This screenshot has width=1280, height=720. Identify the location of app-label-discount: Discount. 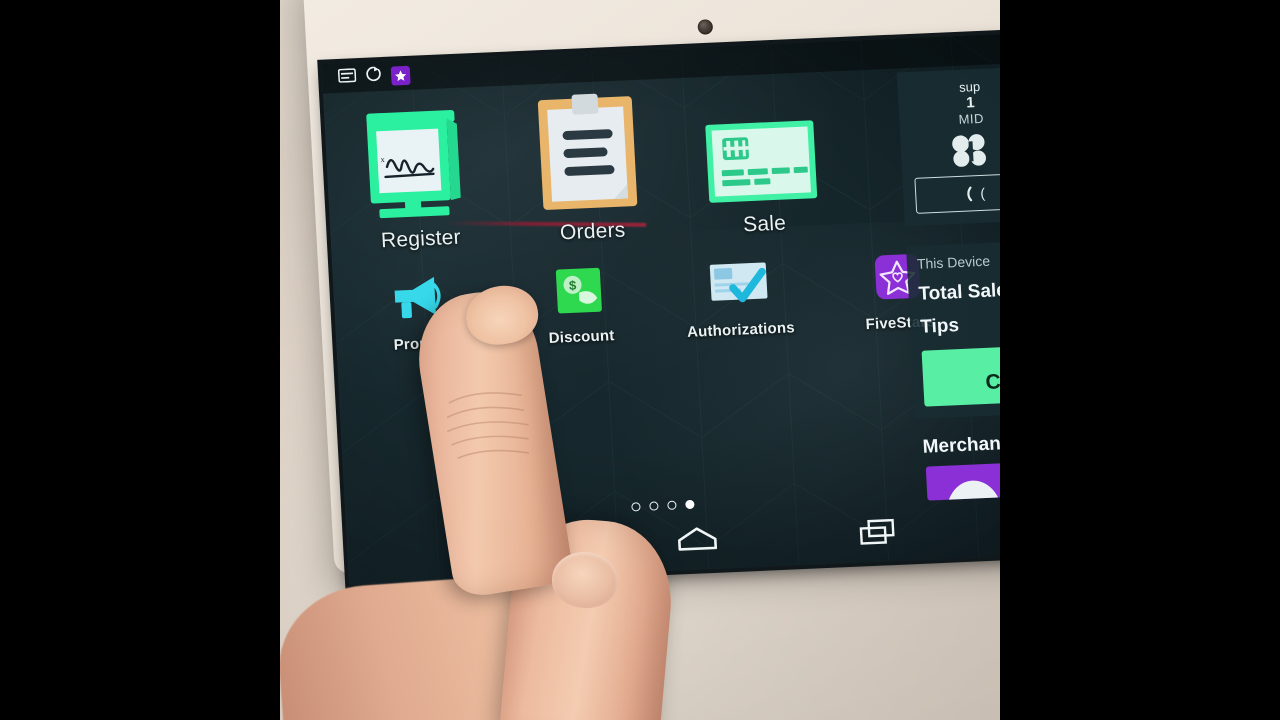
(581, 337).